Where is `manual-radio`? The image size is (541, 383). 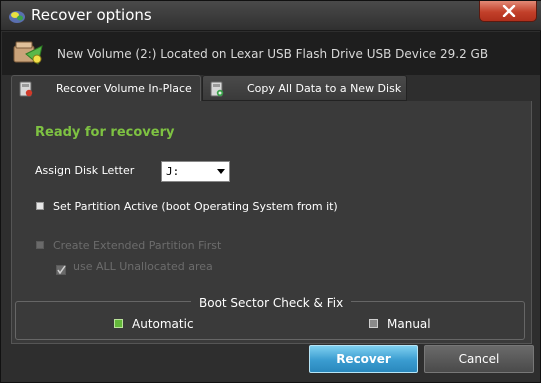 manual-radio is located at coordinates (373, 323).